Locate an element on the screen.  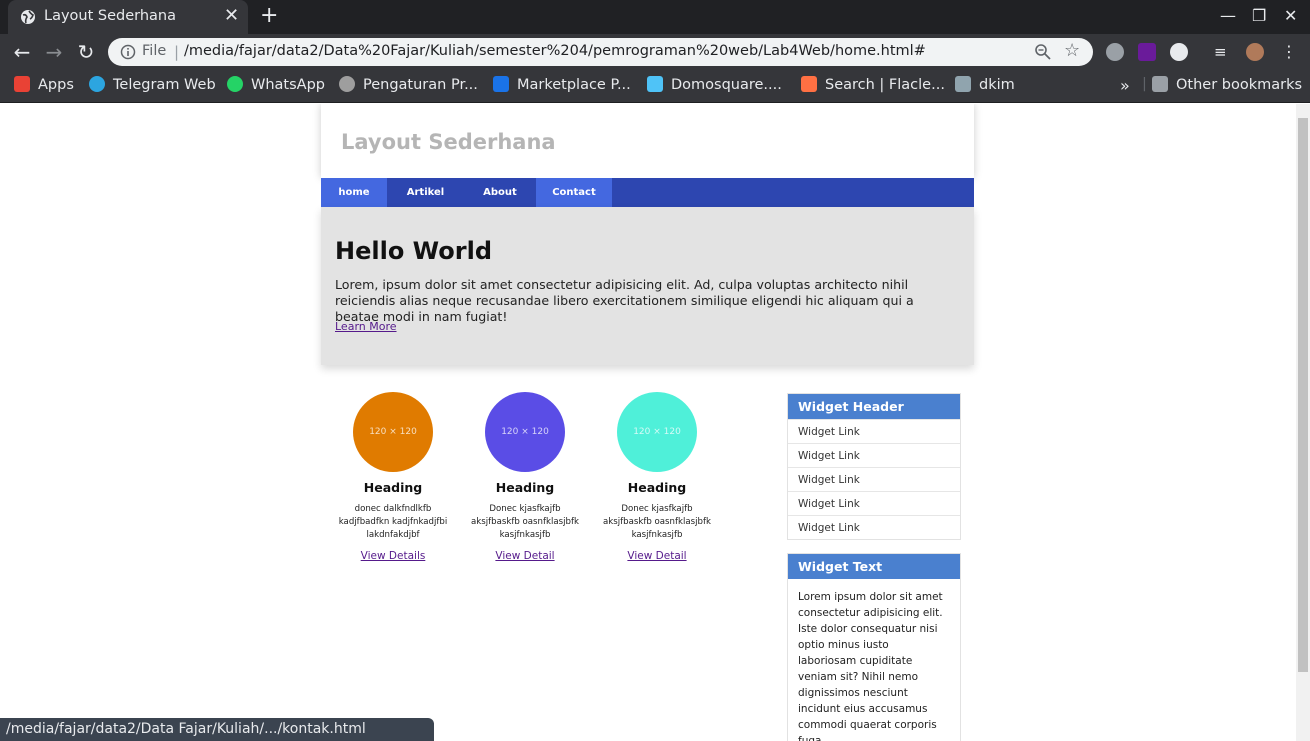
apps-grid-icon is located at coordinates (22, 84).